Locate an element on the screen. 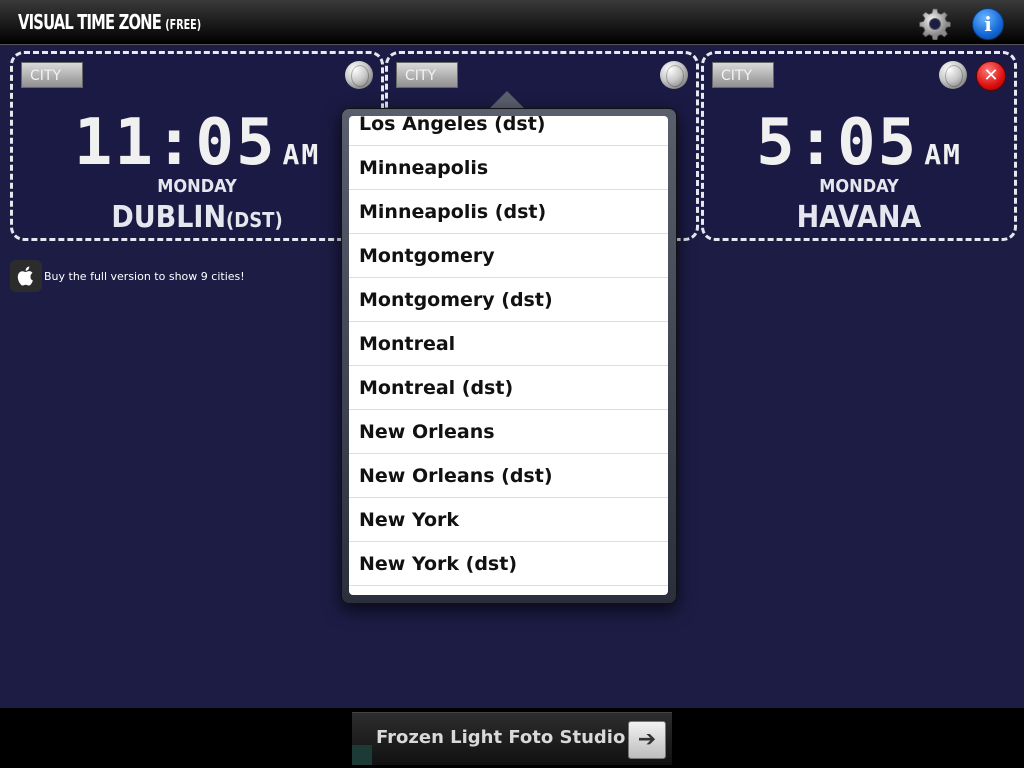 The height and width of the screenshot is (768, 1024). ad-badge is located at coordinates (362, 755).